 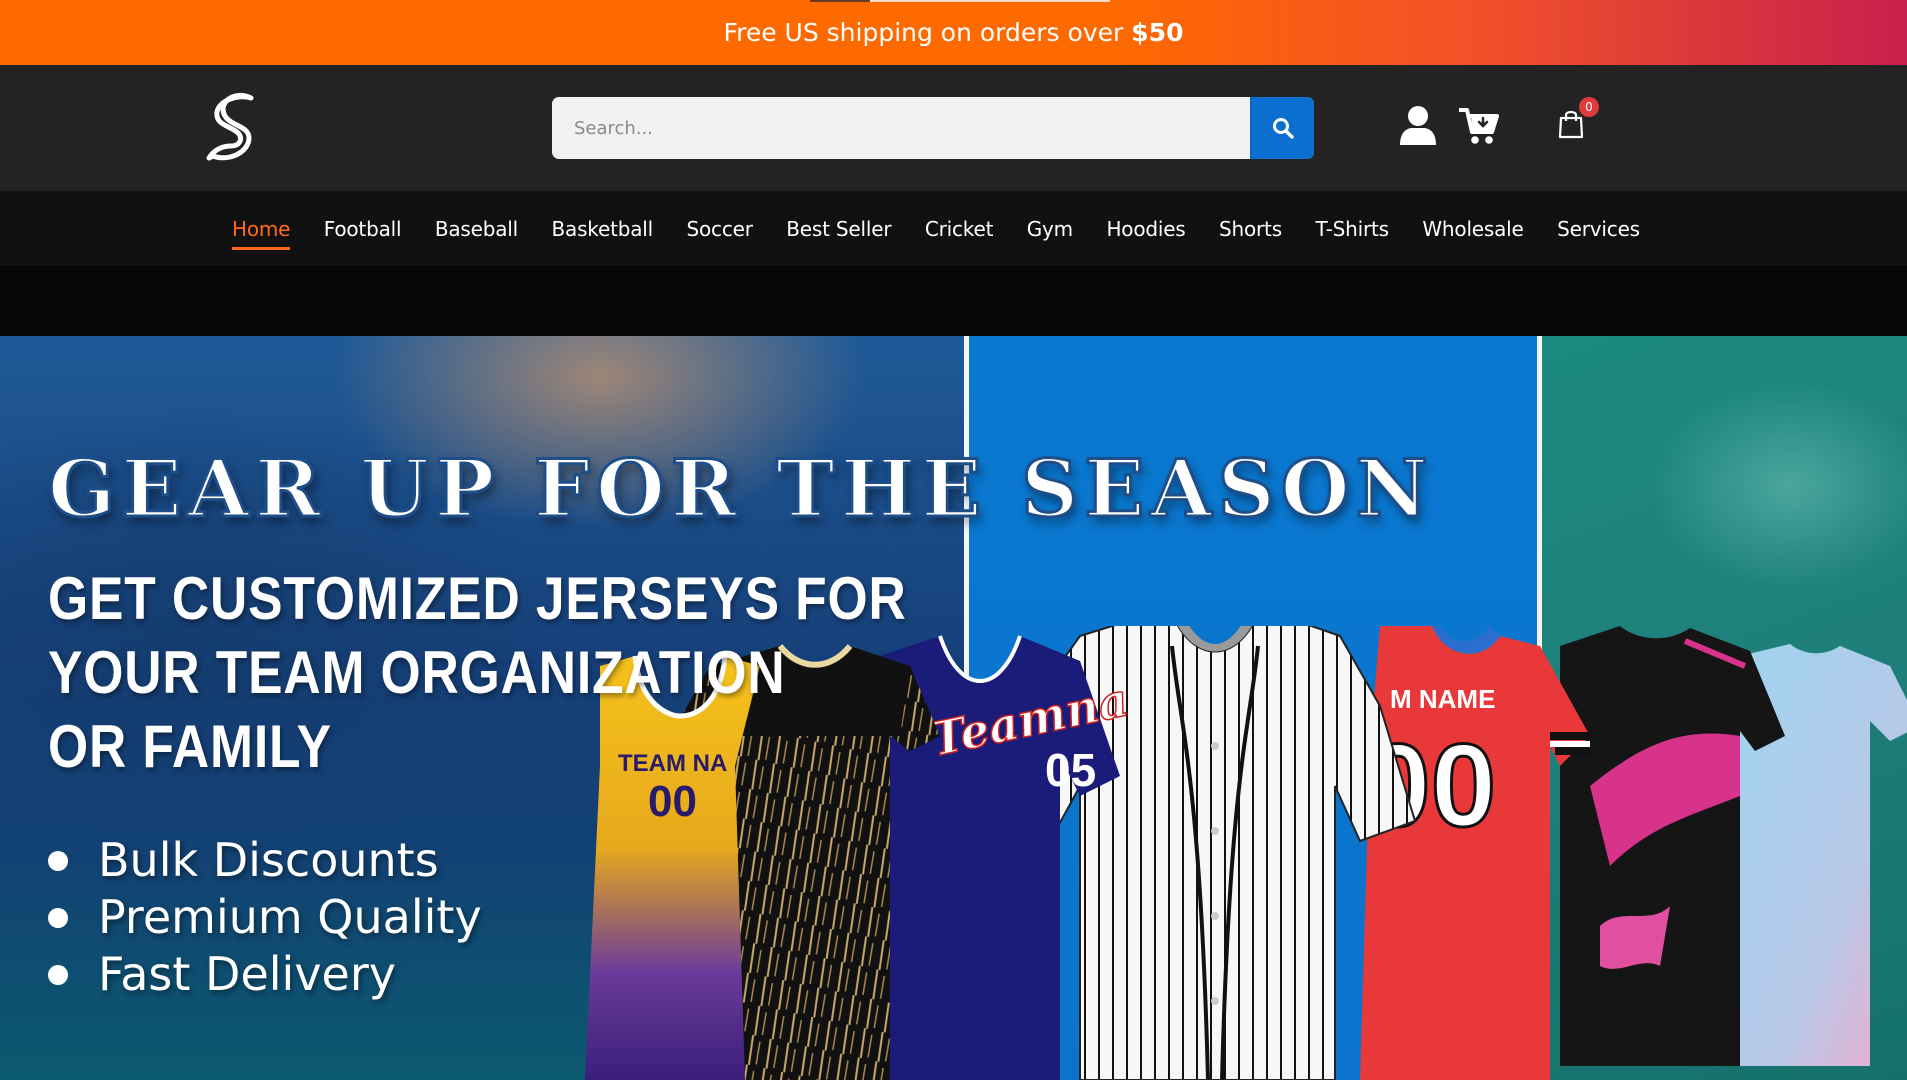 I want to click on nav-item-shorts: Shorts, so click(x=1250, y=229).